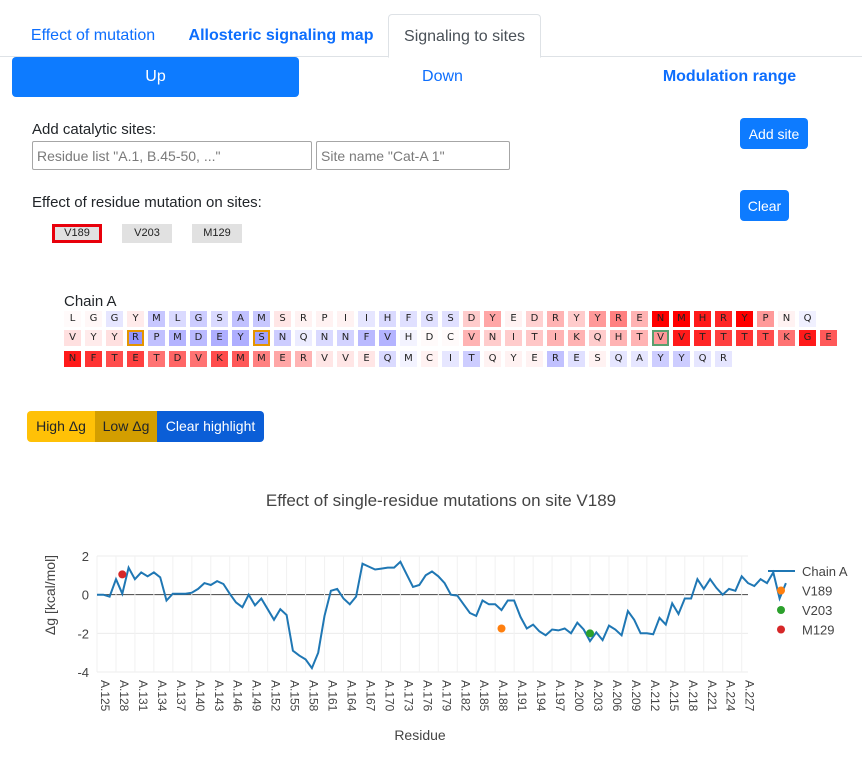 Image resolution: width=862 pixels, height=760 pixels. What do you see at coordinates (217, 233) in the screenshot?
I see `site-chip-m129: M129` at bounding box center [217, 233].